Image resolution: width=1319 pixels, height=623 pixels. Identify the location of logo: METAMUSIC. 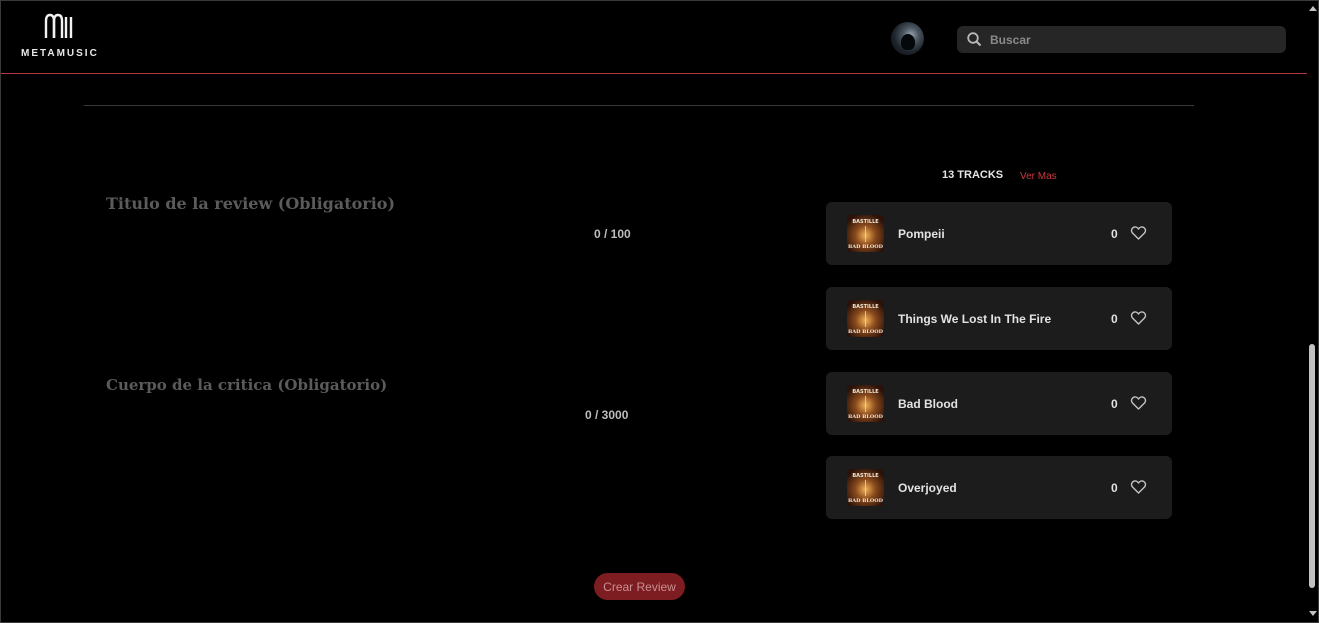
(61, 38).